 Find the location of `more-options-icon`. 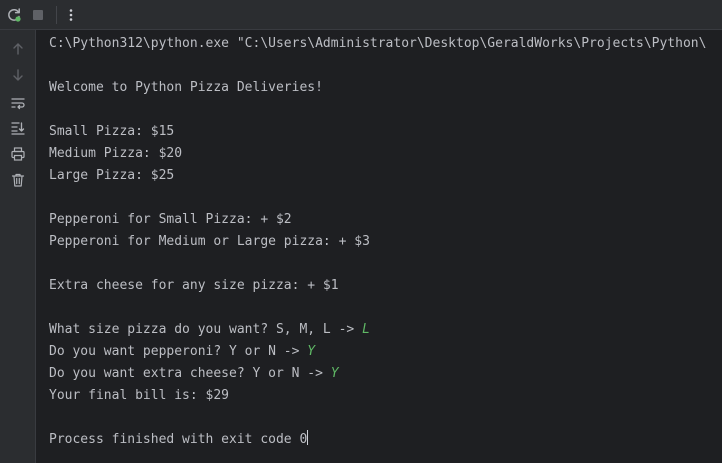

more-options-icon is located at coordinates (71, 15).